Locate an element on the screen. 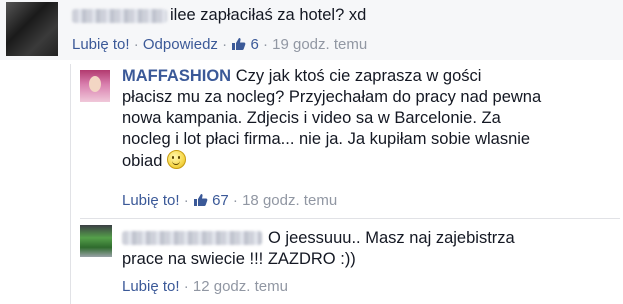 This screenshot has width=623, height=304. reply-button: Odpowiedz is located at coordinates (180, 44).